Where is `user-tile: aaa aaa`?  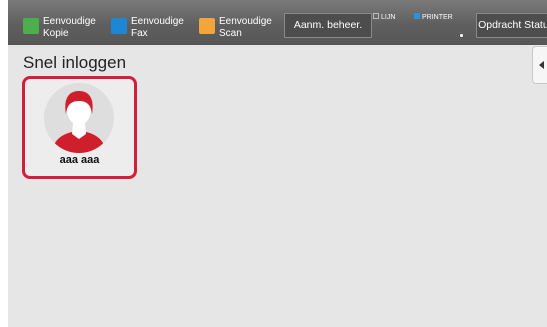
user-tile: aaa aaa is located at coordinates (79, 127).